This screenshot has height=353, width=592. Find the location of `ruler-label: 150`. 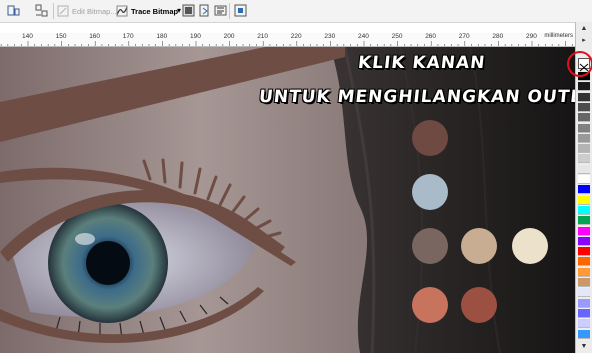

ruler-label: 150 is located at coordinates (61, 36).